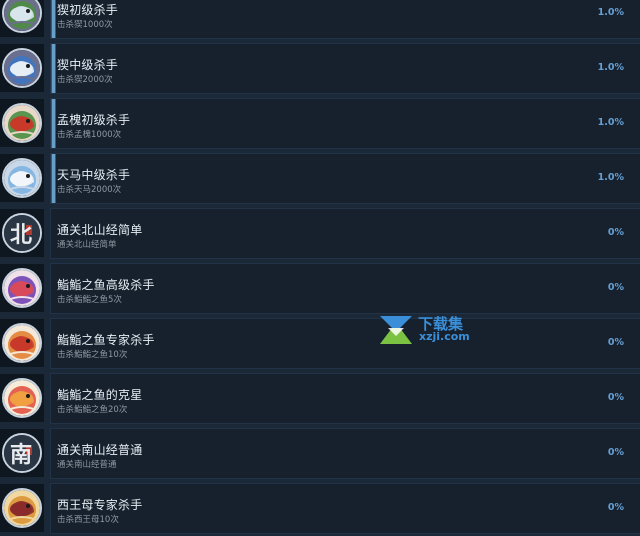 The image size is (640, 536). I want to click on icon-glyph: 南, so click(21, 455).